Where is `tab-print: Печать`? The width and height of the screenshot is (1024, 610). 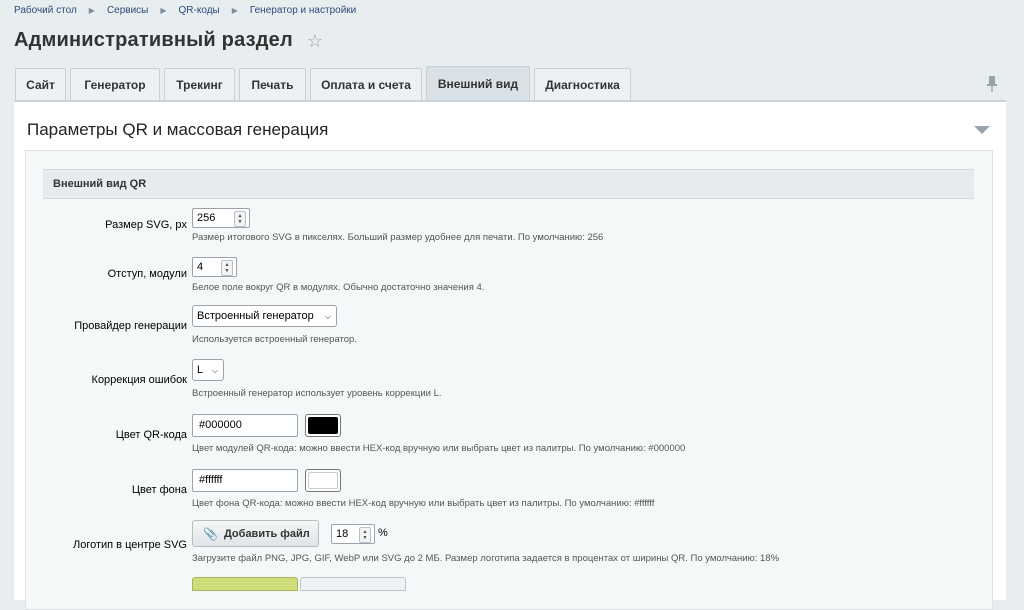
tab-print: Печать is located at coordinates (272, 84).